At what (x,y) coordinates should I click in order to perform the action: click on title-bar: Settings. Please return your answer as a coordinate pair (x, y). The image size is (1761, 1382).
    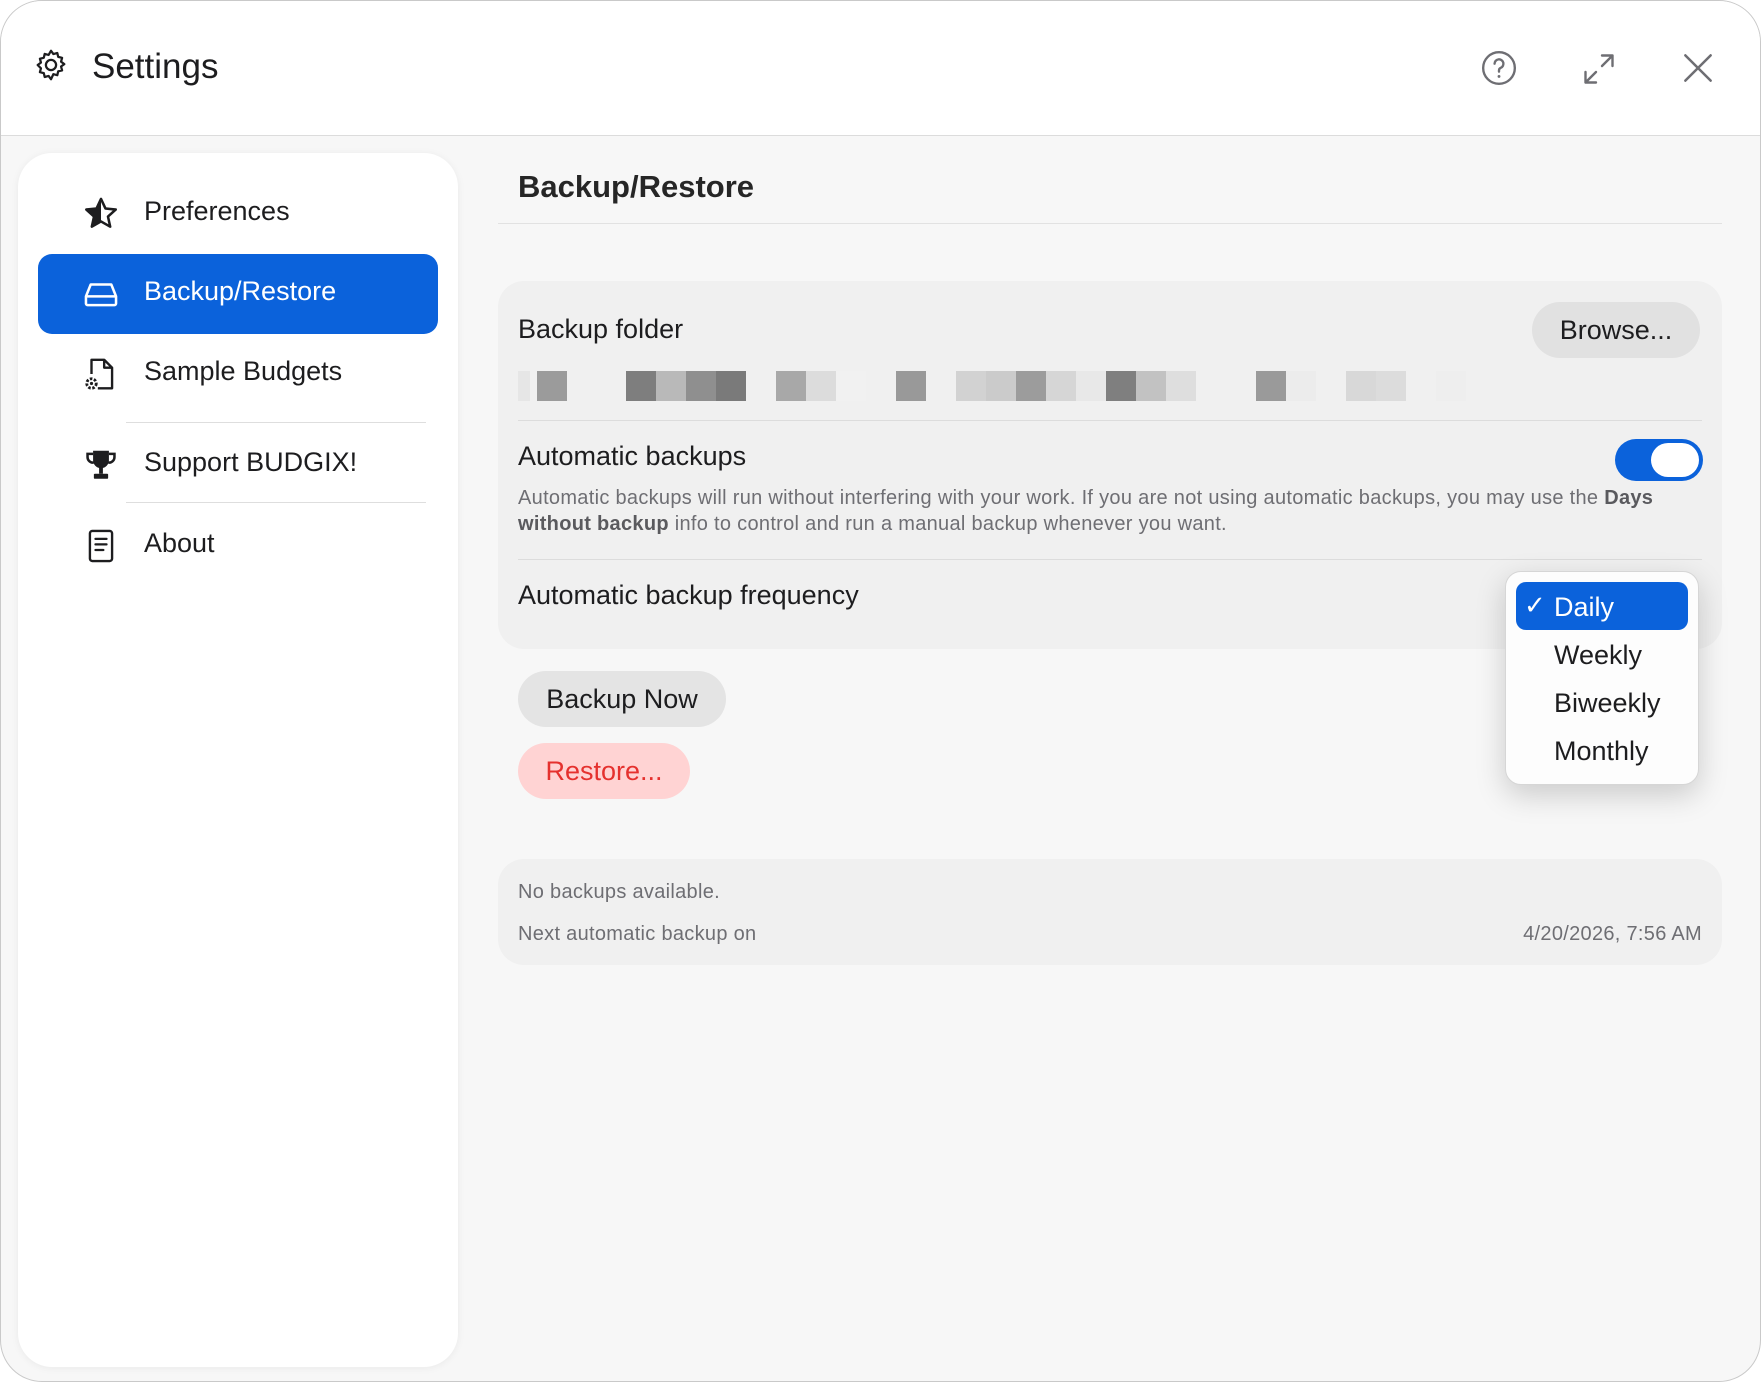
    Looking at the image, I should click on (880, 68).